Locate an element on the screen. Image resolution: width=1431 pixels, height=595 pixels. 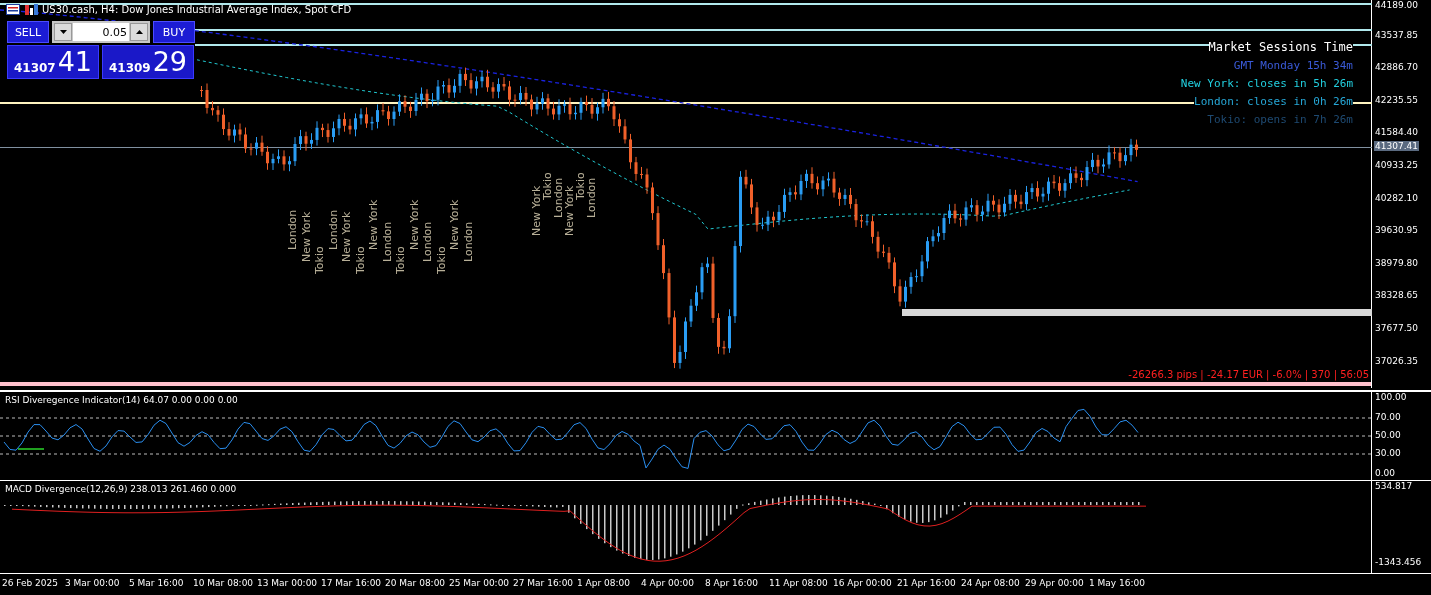
time-label: 21 Apr 16:00 is located at coordinates (926, 583).